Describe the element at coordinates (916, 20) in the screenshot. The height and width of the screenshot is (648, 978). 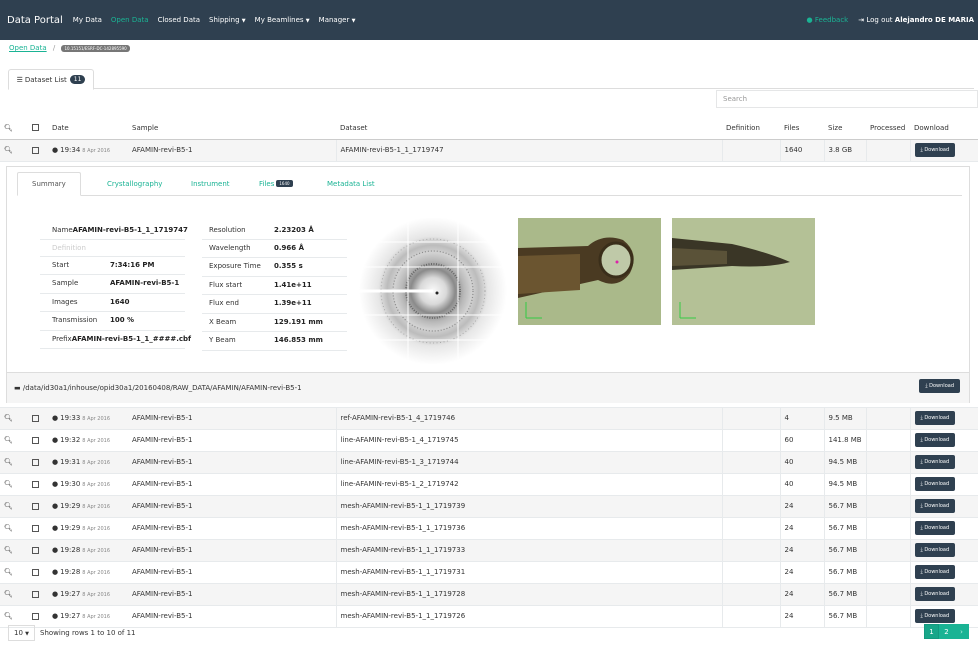
I see `logout-link: ⇥ Log out Alejandro DE MARIA` at that location.